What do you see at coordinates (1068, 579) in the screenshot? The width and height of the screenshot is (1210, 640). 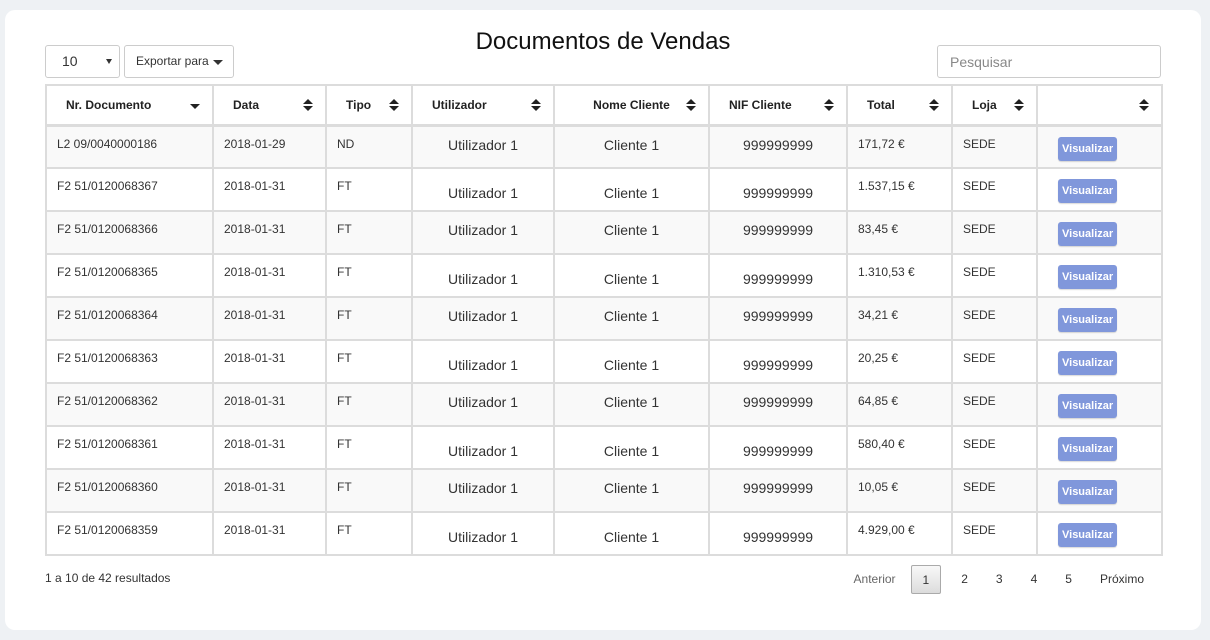 I see `pagination-page-5: 5` at bounding box center [1068, 579].